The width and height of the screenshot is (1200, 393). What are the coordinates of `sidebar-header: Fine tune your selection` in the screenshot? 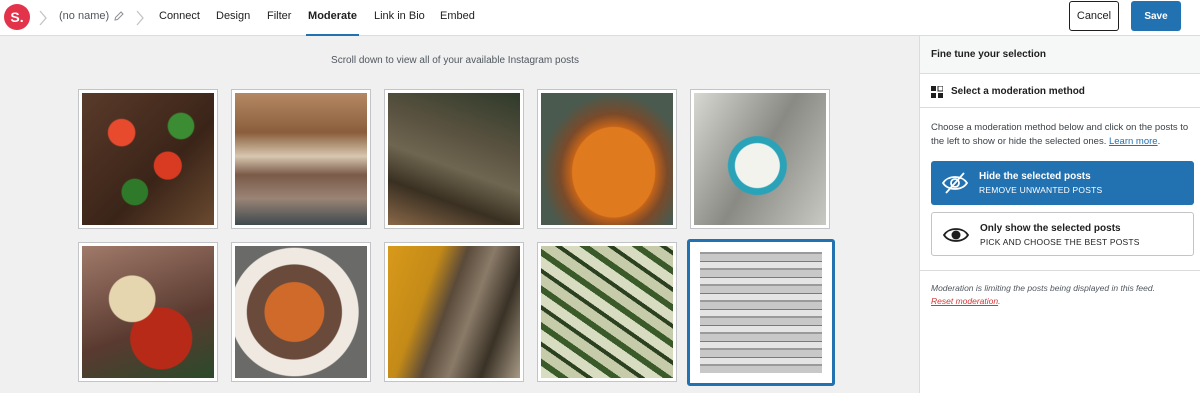 It's located at (1060, 55).